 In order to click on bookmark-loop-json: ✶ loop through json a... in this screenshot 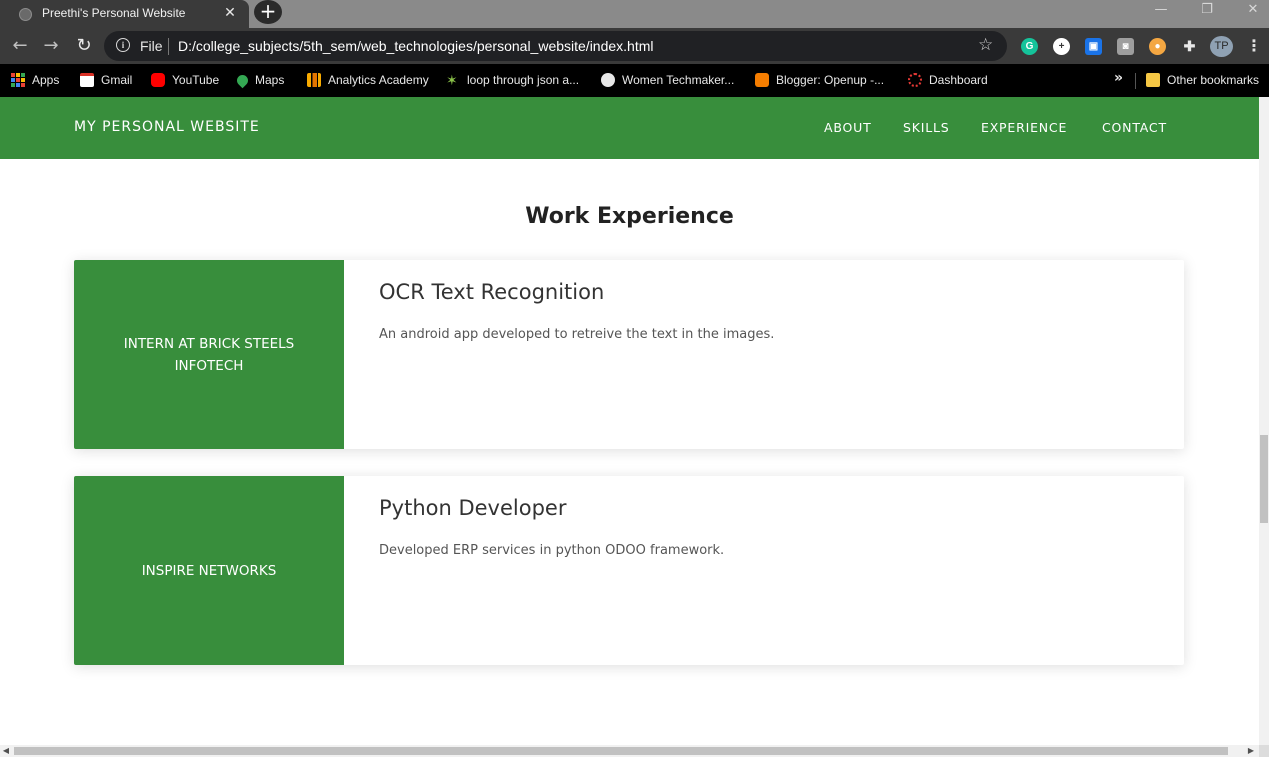, I will do `click(512, 80)`.